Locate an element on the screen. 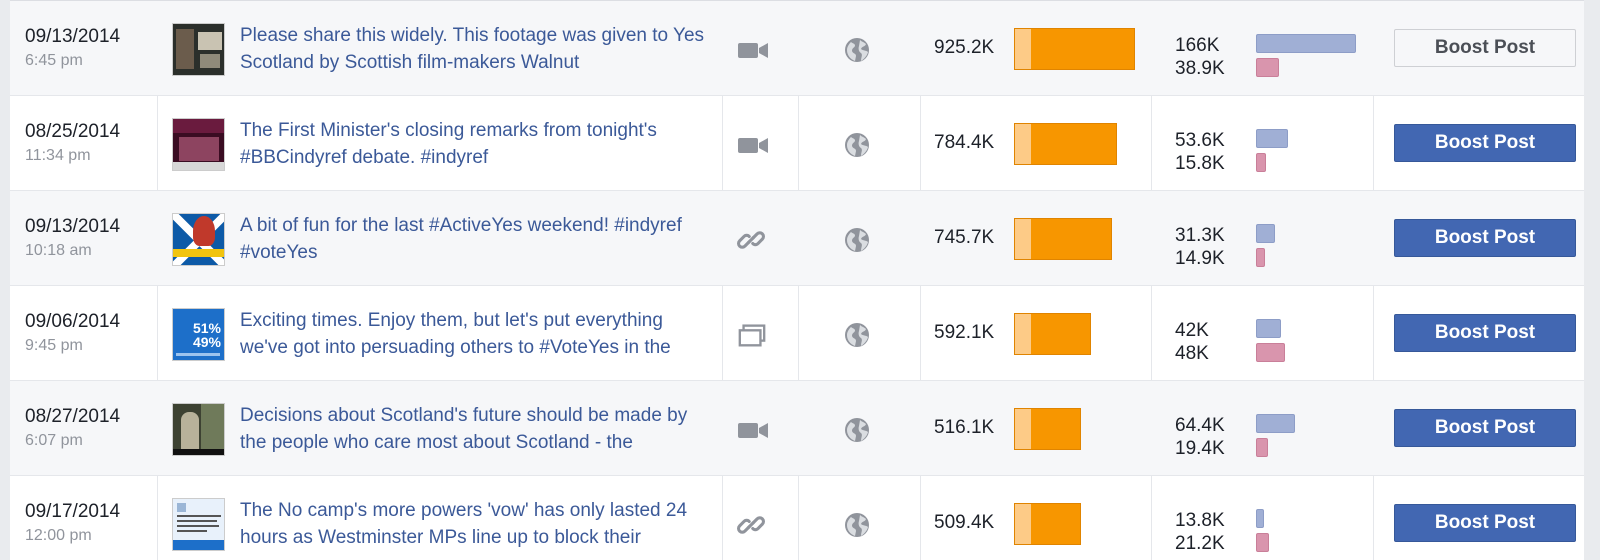  photo-icon is located at coordinates (753, 335).